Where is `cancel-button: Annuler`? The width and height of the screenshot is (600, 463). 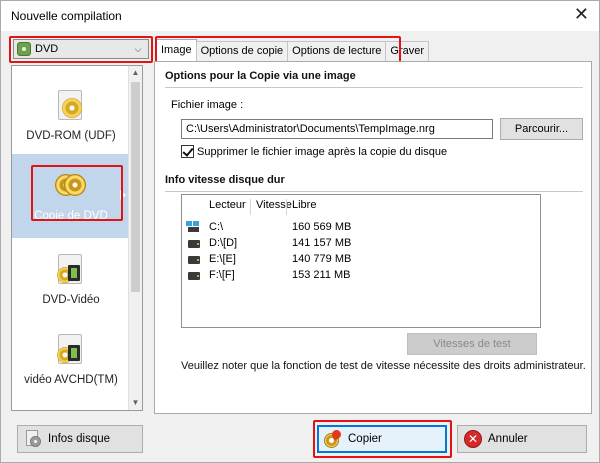
cancel-button: Annuler is located at coordinates (522, 439).